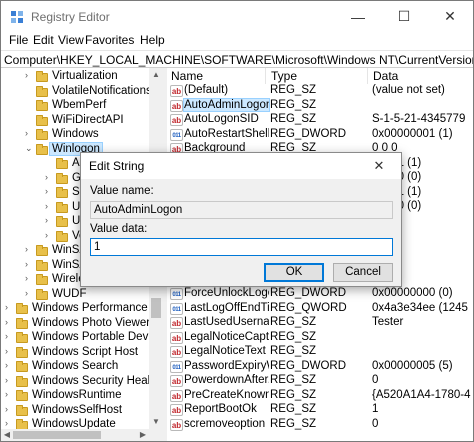 The width and height of the screenshot is (474, 442). Describe the element at coordinates (385, 76) in the screenshot. I see `column-data-header: Data` at that location.